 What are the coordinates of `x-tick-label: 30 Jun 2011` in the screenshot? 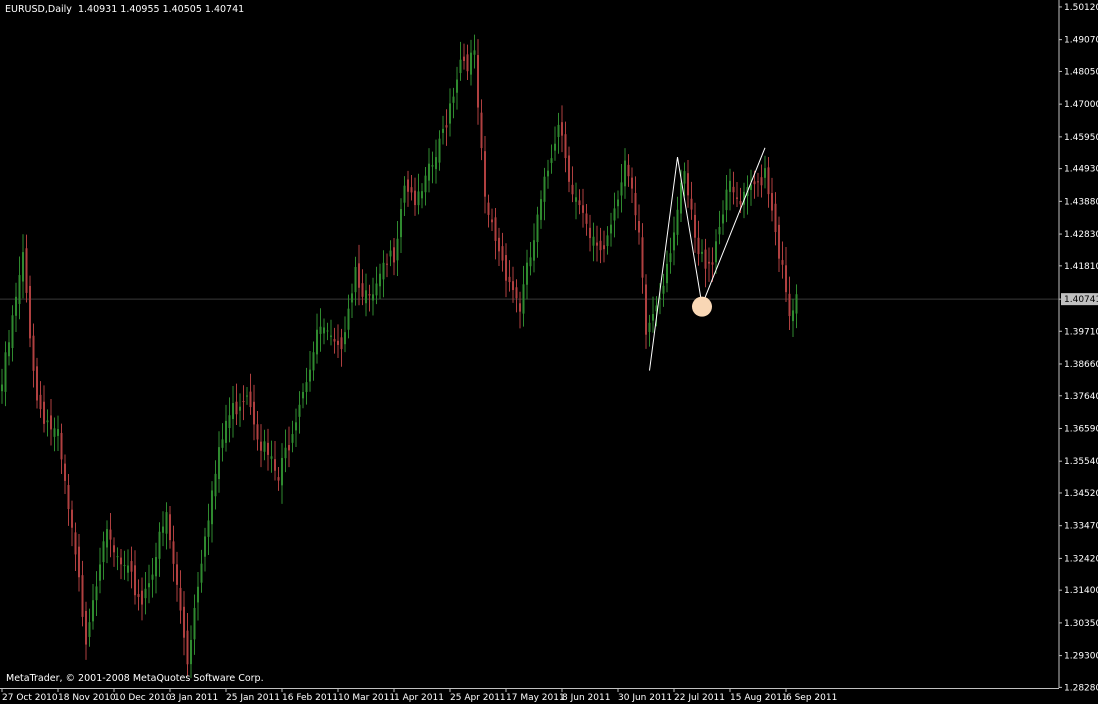 It's located at (645, 698).